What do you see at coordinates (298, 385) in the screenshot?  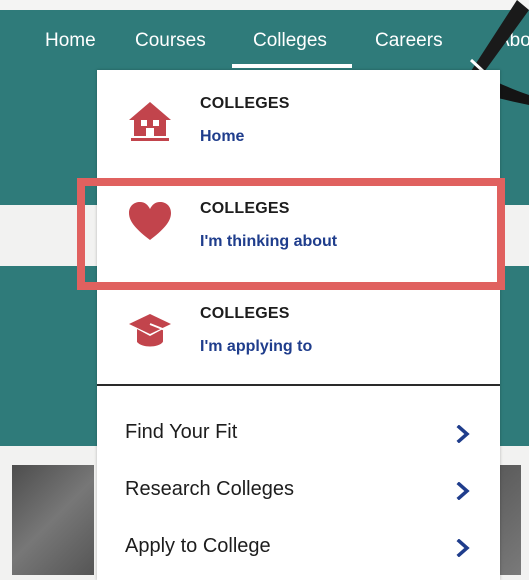 I see `menu-divider` at bounding box center [298, 385].